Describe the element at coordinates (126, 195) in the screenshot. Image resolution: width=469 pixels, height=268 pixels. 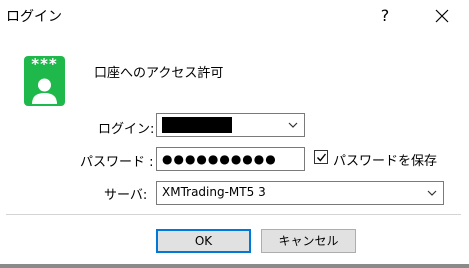
I see `server-label: サーバ:` at that location.